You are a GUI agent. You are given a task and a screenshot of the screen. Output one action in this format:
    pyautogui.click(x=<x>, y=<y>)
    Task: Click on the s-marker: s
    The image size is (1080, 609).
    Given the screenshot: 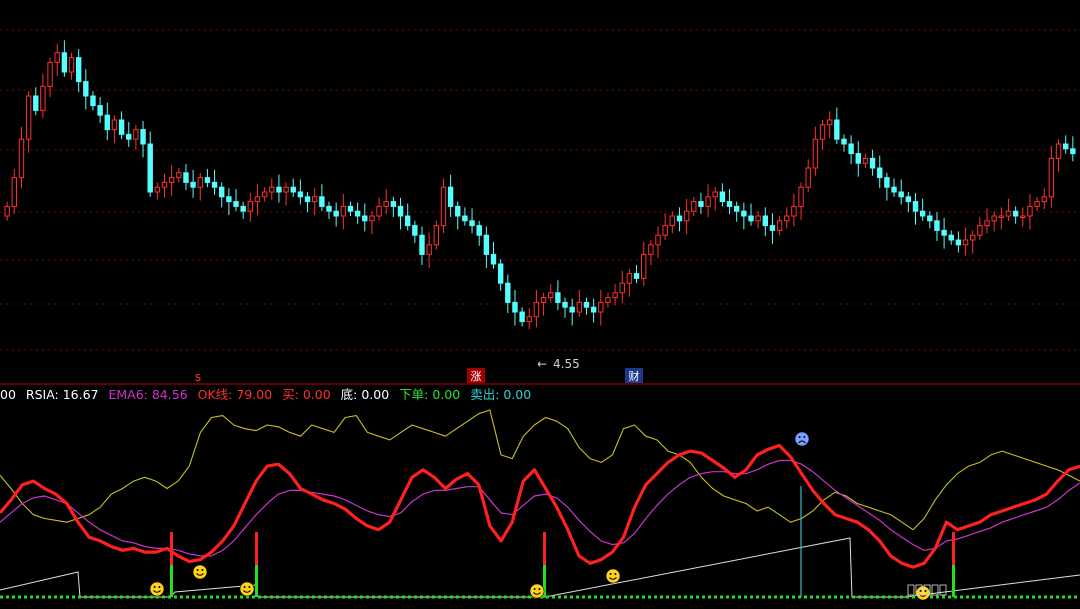 What is the action you would take?
    pyautogui.click(x=198, y=377)
    